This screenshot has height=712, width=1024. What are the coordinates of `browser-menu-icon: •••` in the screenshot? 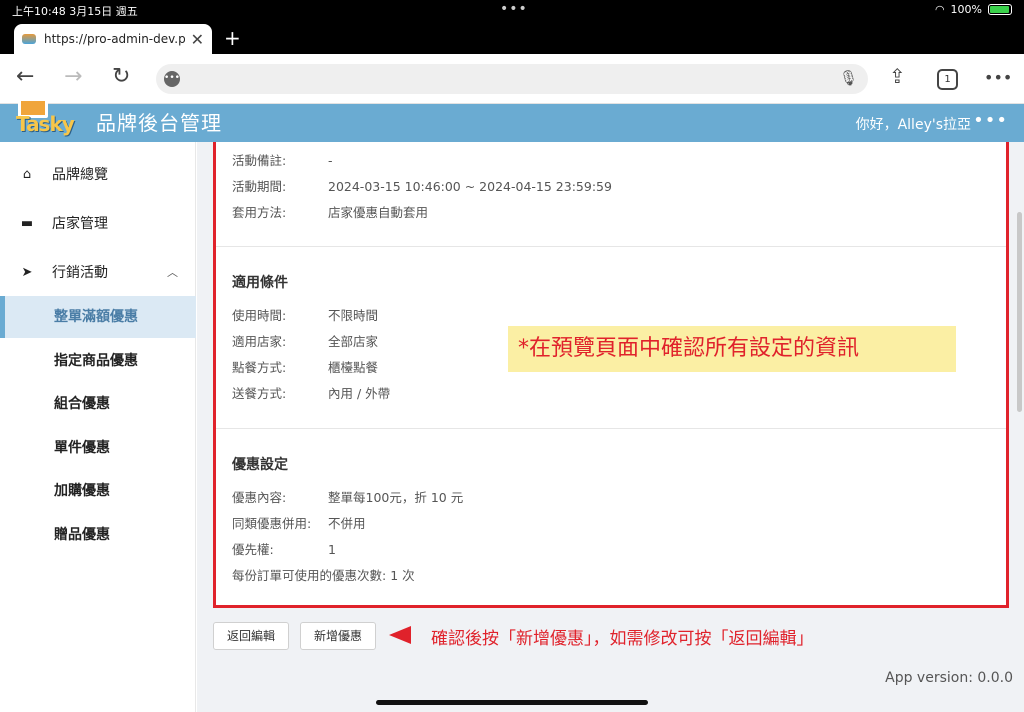 It's located at (998, 77).